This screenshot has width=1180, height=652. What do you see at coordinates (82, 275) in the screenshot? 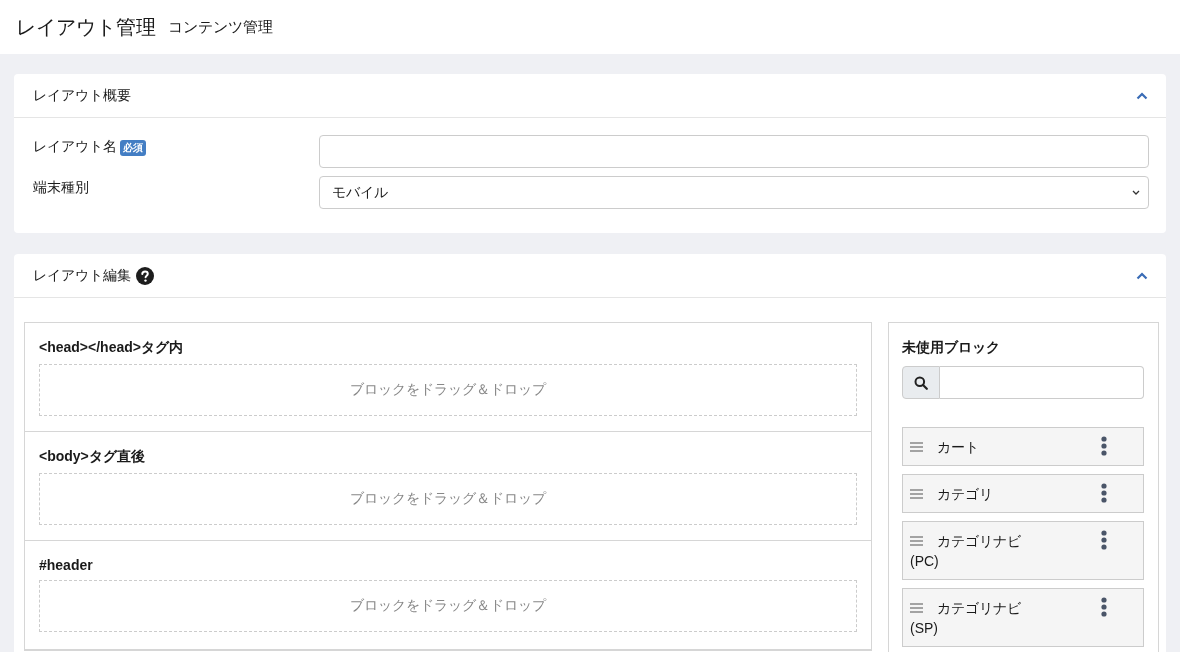
I see `card-title: レイアウト編集` at bounding box center [82, 275].